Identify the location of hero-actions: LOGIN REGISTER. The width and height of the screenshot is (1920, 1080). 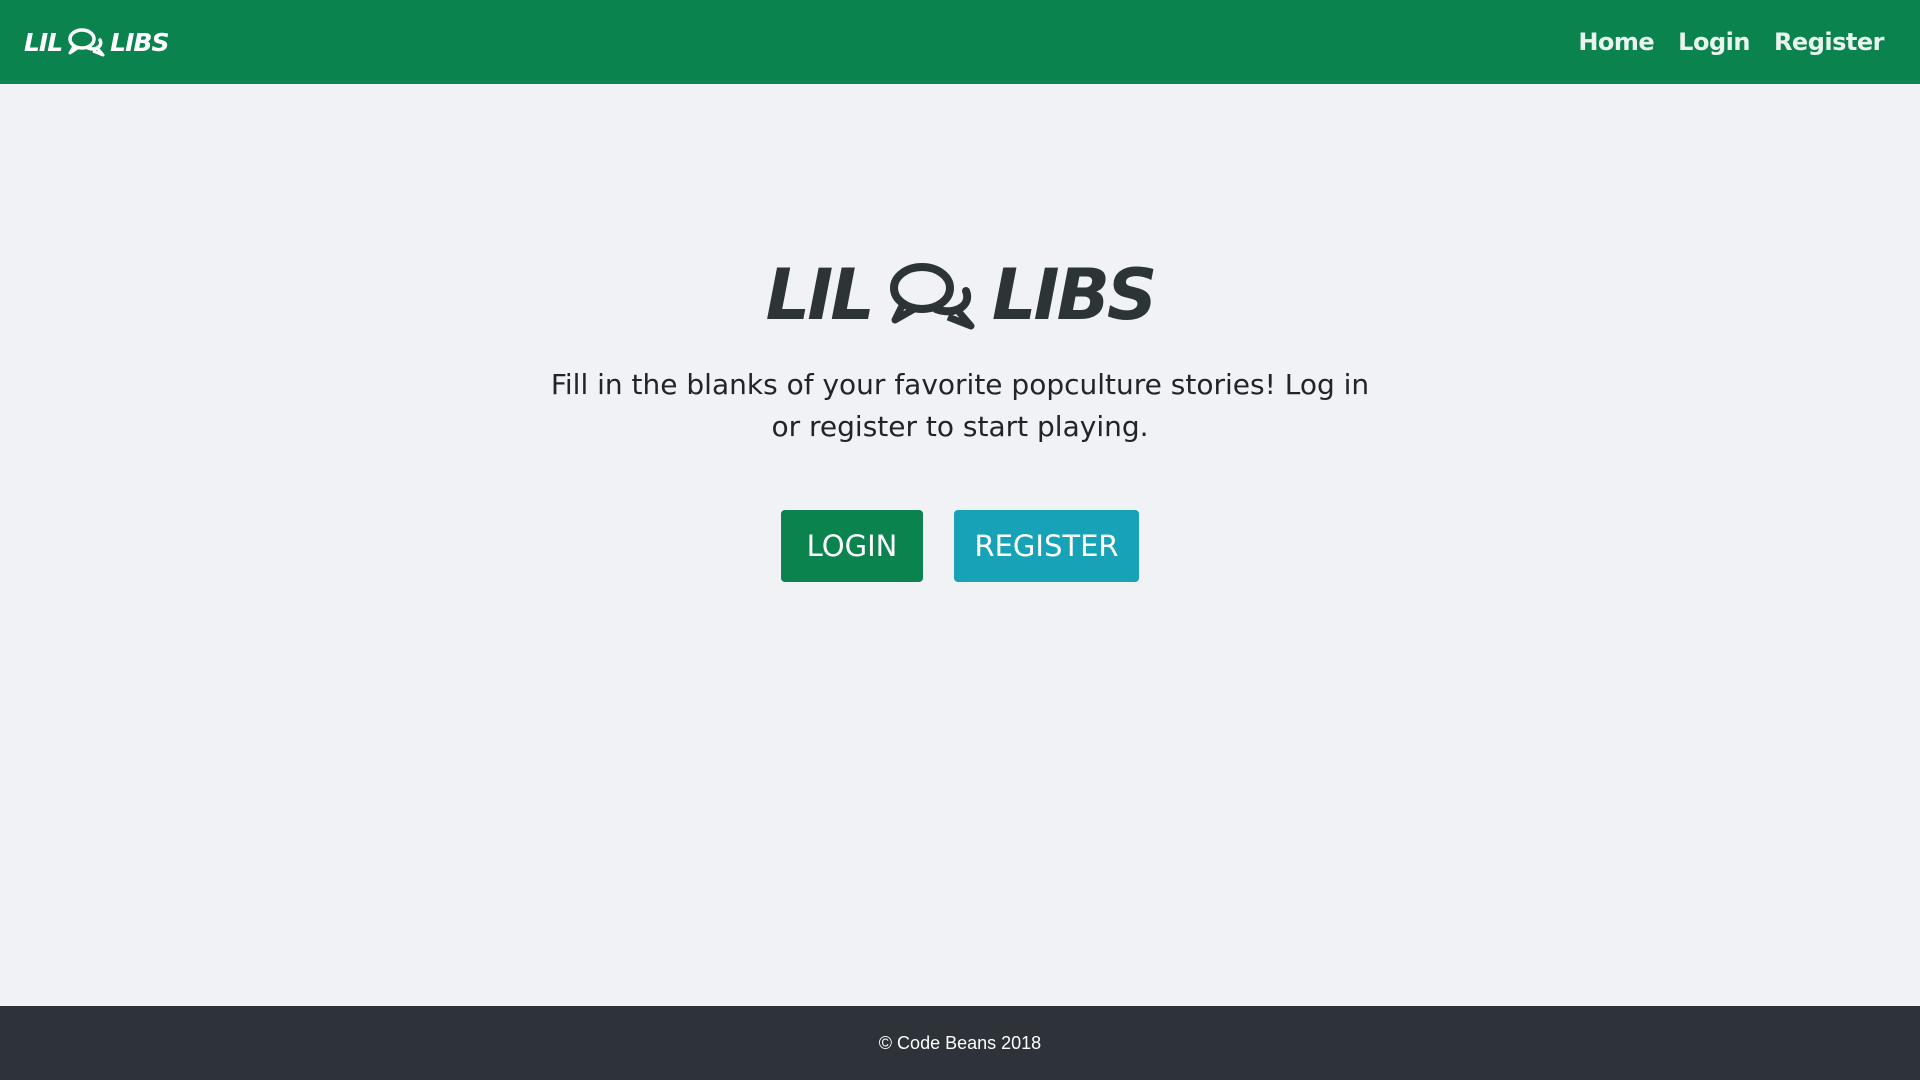
(960, 546).